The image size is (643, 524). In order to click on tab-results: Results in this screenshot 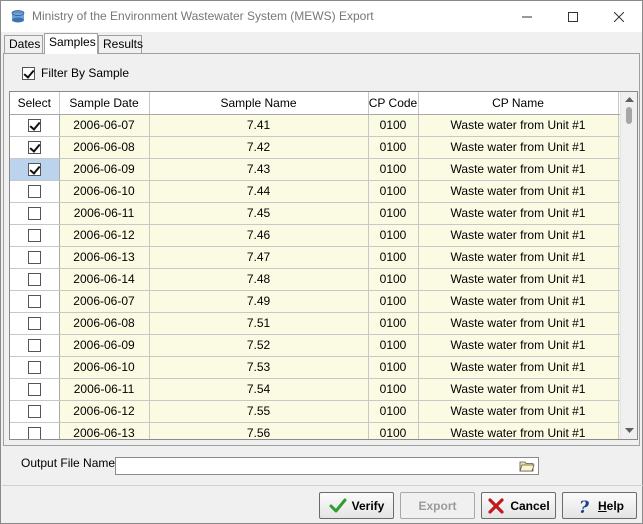, I will do `click(120, 44)`.